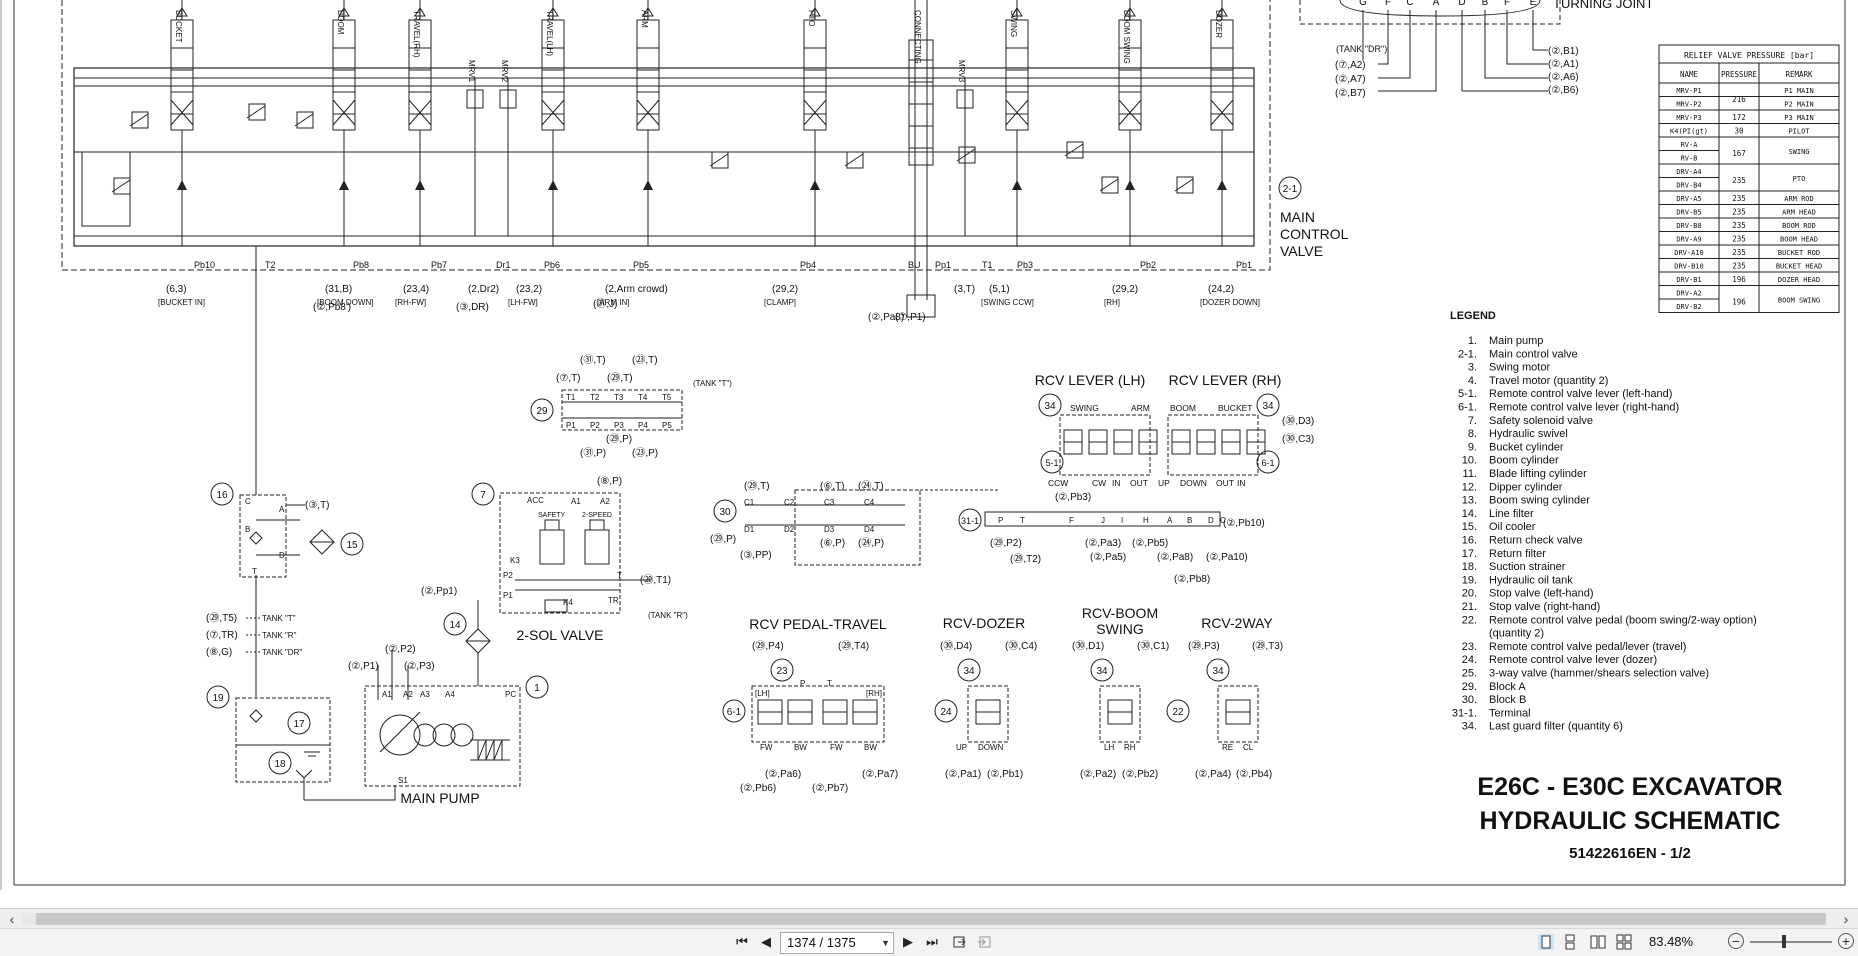 This screenshot has width=1858, height=956. I want to click on horizontal-scrollbar: ‹ ›, so click(929, 918).